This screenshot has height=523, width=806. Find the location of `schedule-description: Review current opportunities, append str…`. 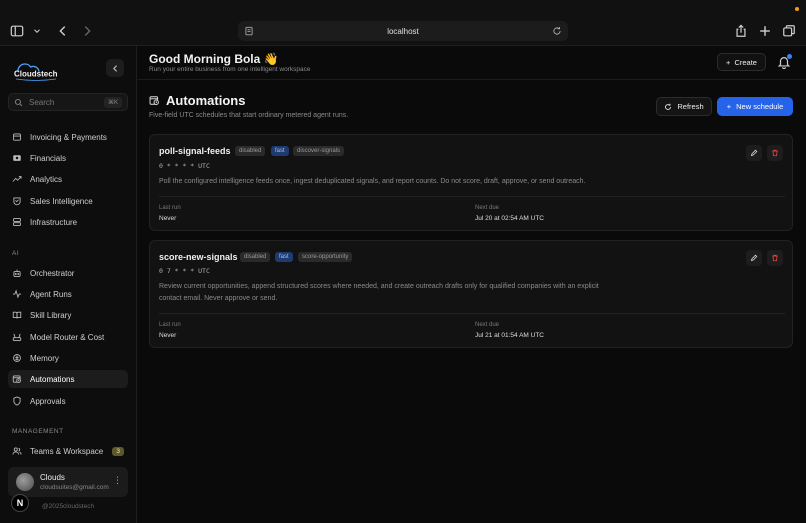

schedule-description: Review current opportunities, append str… is located at coordinates (399, 293).